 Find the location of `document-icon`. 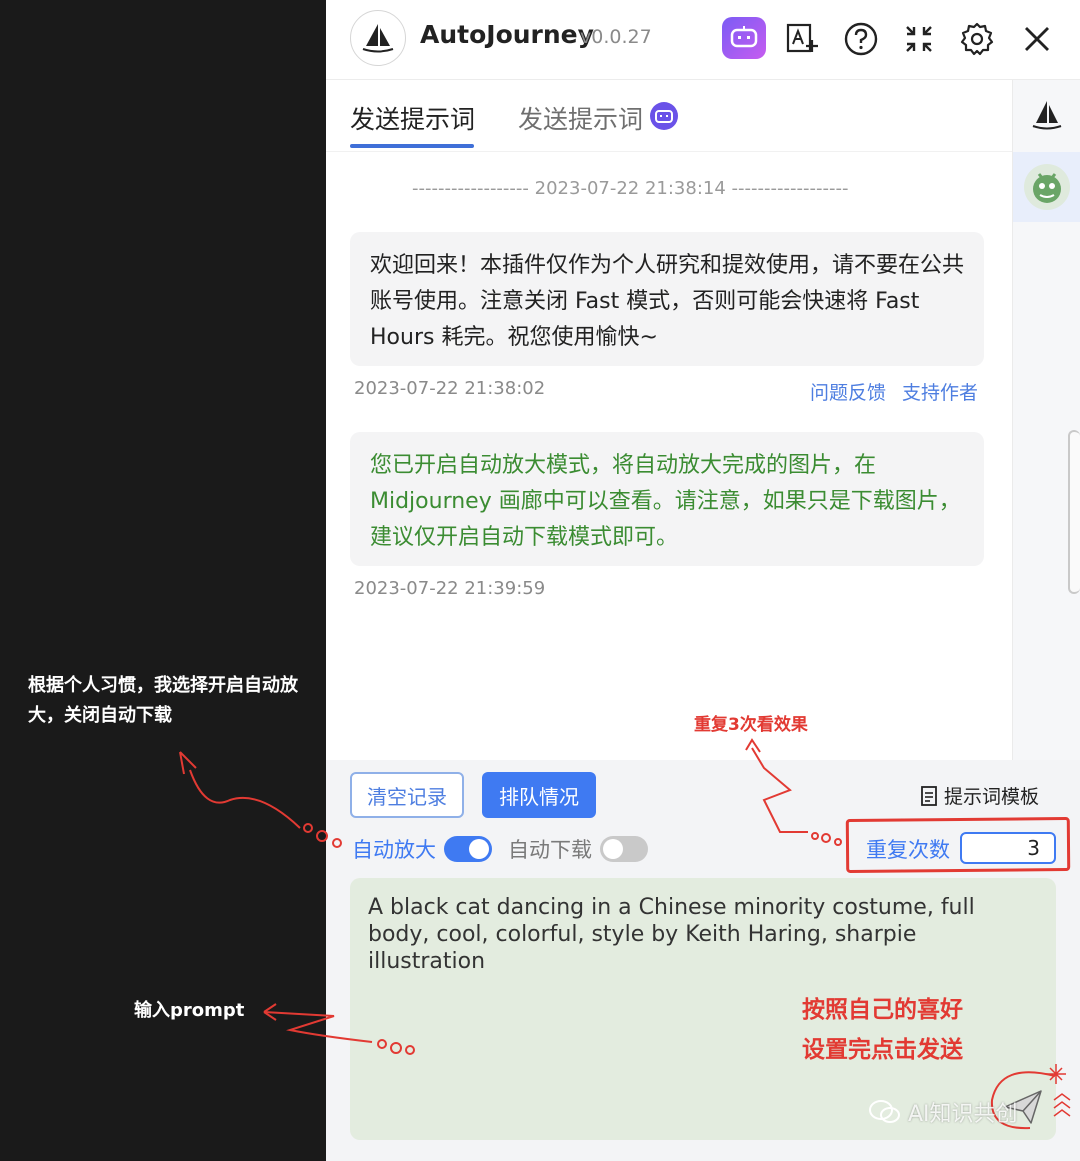

document-icon is located at coordinates (929, 795).